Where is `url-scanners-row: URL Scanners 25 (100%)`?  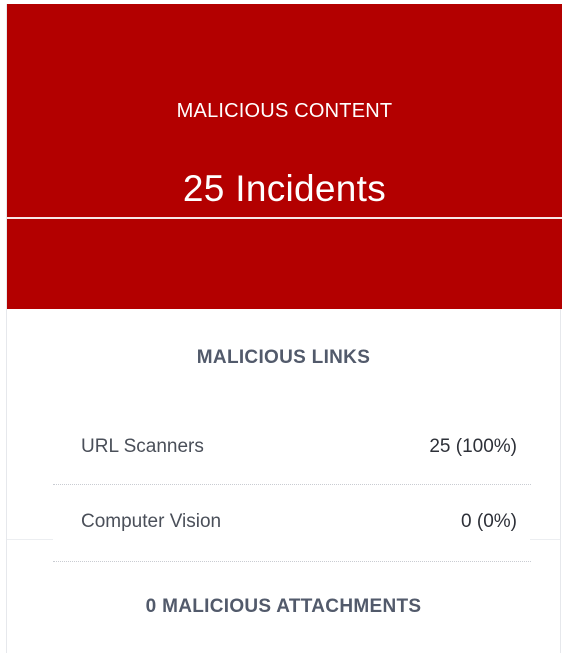
url-scanners-row: URL Scanners 25 (100%) is located at coordinates (292, 451).